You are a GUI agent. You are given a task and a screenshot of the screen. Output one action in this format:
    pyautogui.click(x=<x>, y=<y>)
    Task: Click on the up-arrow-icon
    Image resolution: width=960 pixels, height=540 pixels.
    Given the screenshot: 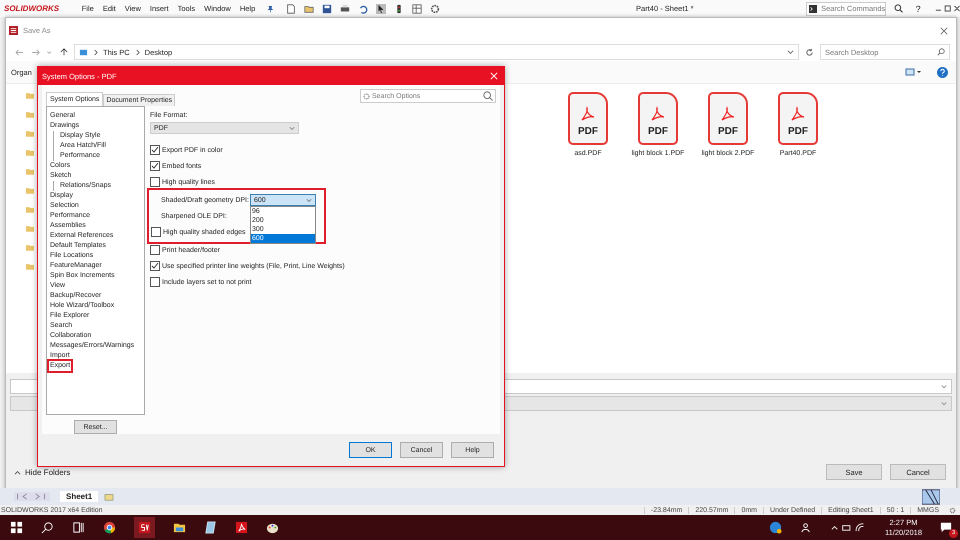 What is the action you would take?
    pyautogui.click(x=64, y=52)
    